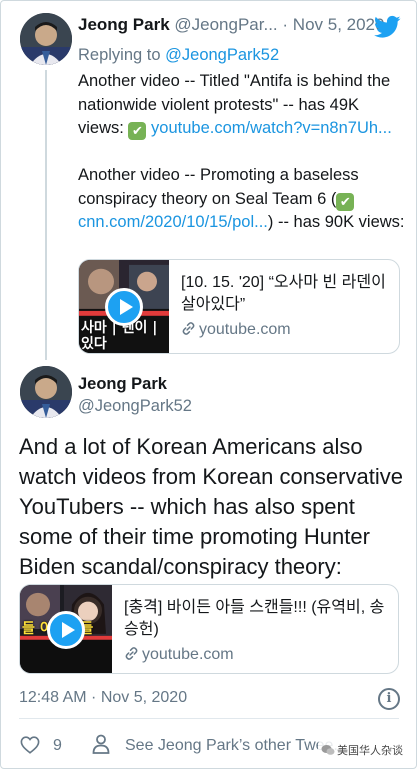 This screenshot has width=417, height=769. Describe the element at coordinates (254, 618) in the screenshot. I see `card-title: [충격] 바이든 아들 스캔들!!! (유역비, 송승헌)` at that location.